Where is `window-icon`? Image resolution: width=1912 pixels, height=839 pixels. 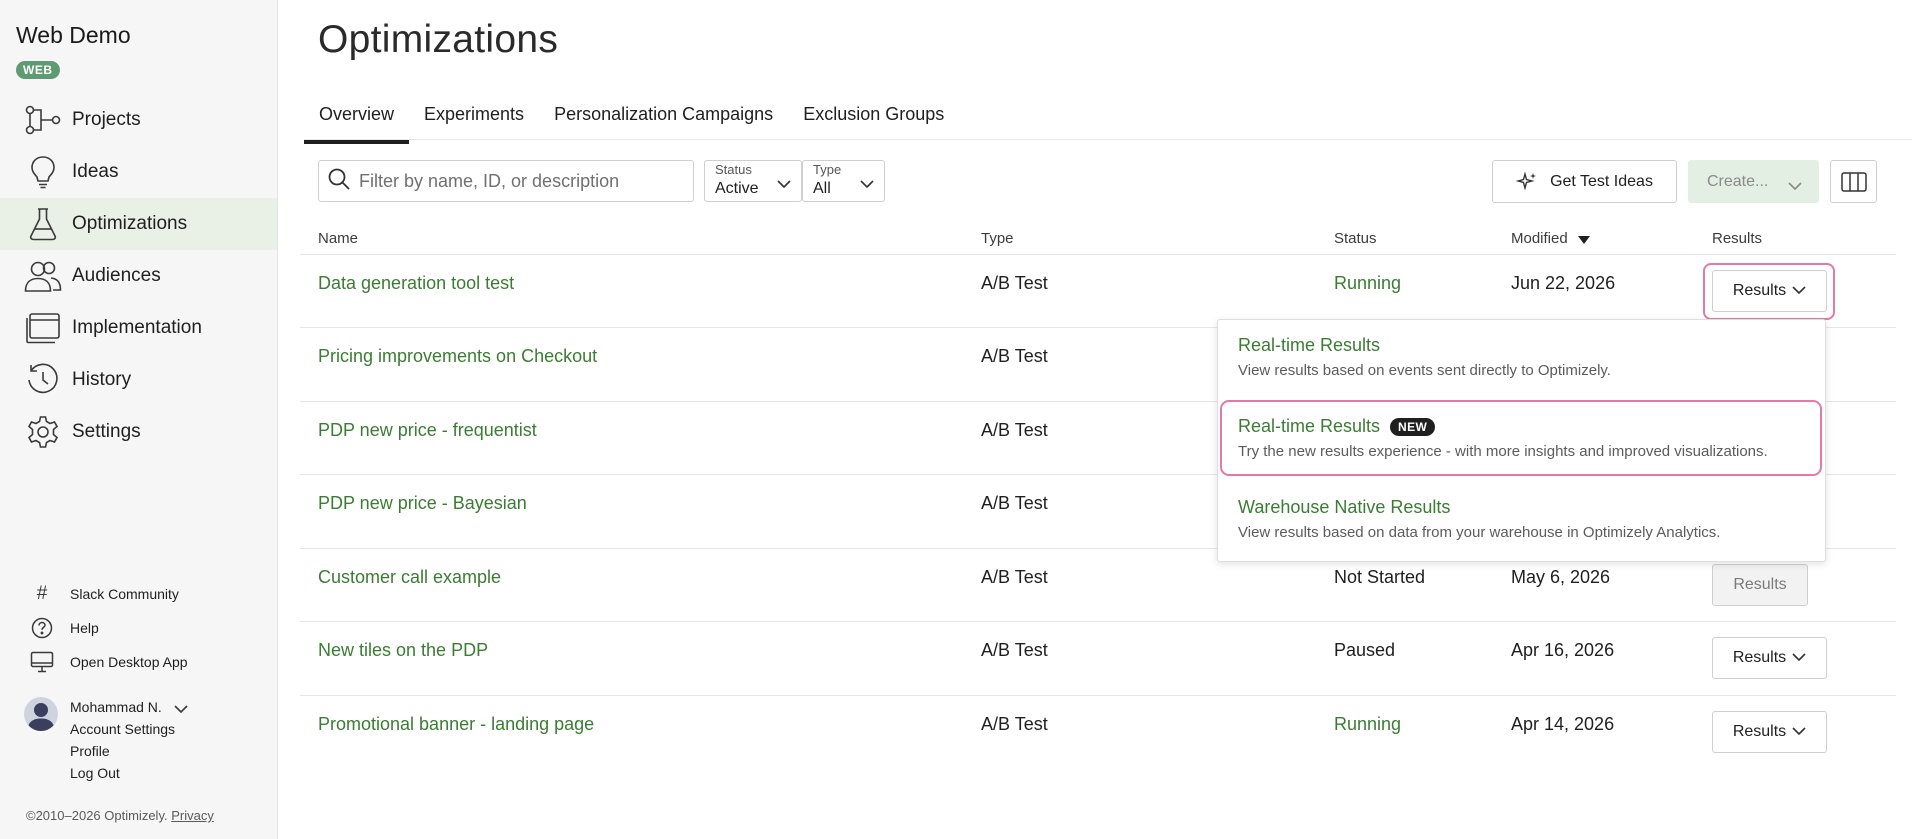
window-icon is located at coordinates (43, 328).